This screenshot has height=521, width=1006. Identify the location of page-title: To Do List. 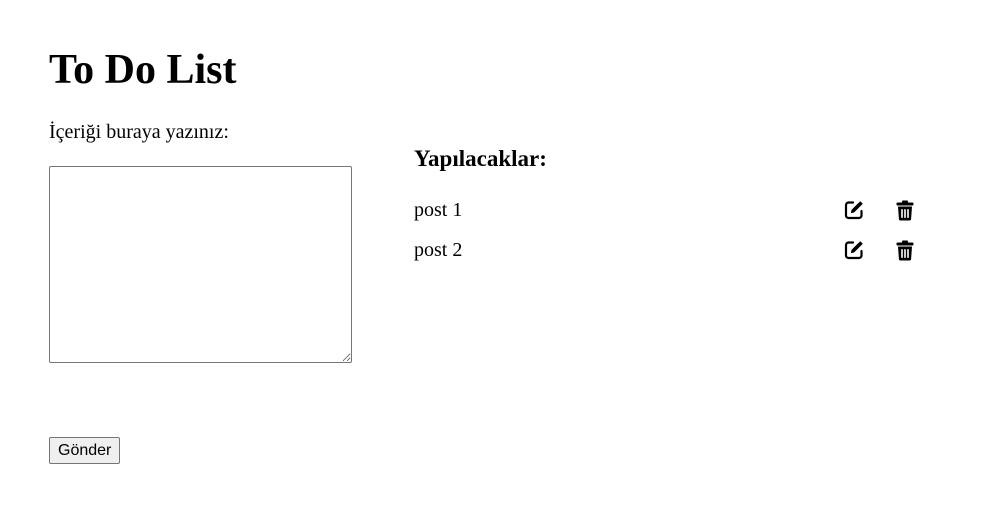
(143, 70).